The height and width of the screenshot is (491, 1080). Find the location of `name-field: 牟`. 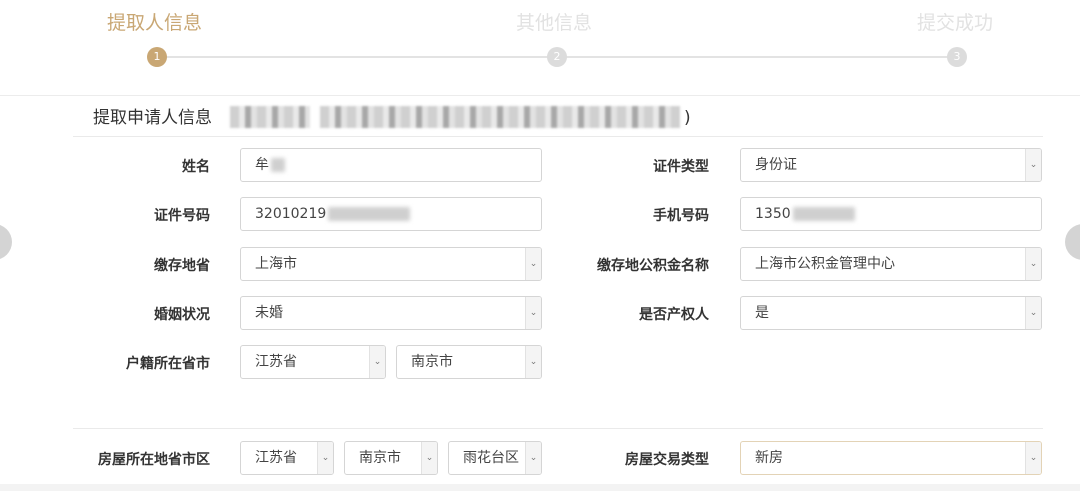

name-field: 牟 is located at coordinates (391, 165).